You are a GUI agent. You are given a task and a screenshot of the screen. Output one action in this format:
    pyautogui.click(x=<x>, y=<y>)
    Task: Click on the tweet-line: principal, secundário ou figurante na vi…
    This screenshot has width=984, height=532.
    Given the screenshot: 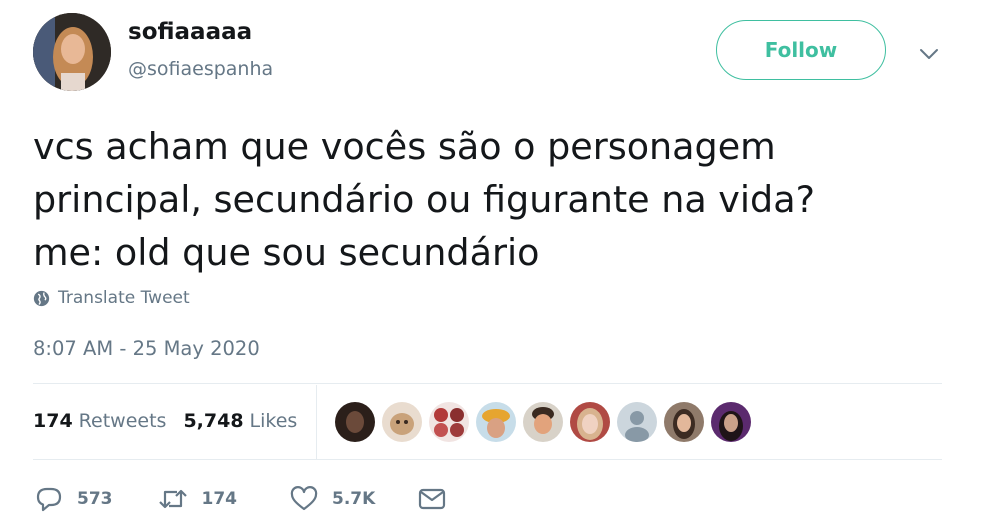 What is the action you would take?
    pyautogui.click(x=424, y=199)
    